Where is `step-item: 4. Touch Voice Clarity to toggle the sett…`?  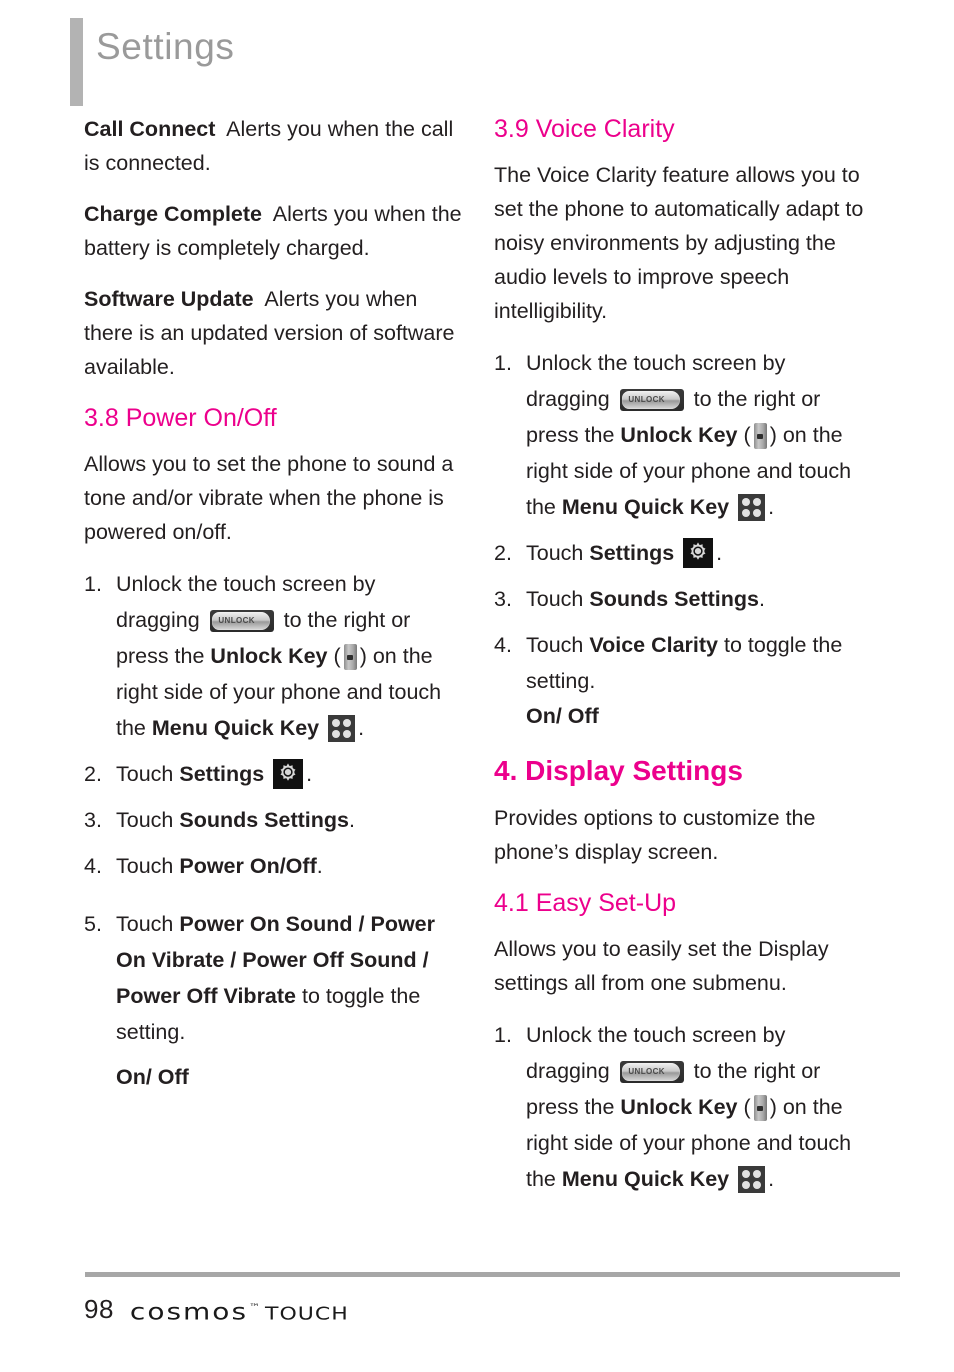
step-item: 4. Touch Voice Clarity to toggle the sett… is located at coordinates (683, 680).